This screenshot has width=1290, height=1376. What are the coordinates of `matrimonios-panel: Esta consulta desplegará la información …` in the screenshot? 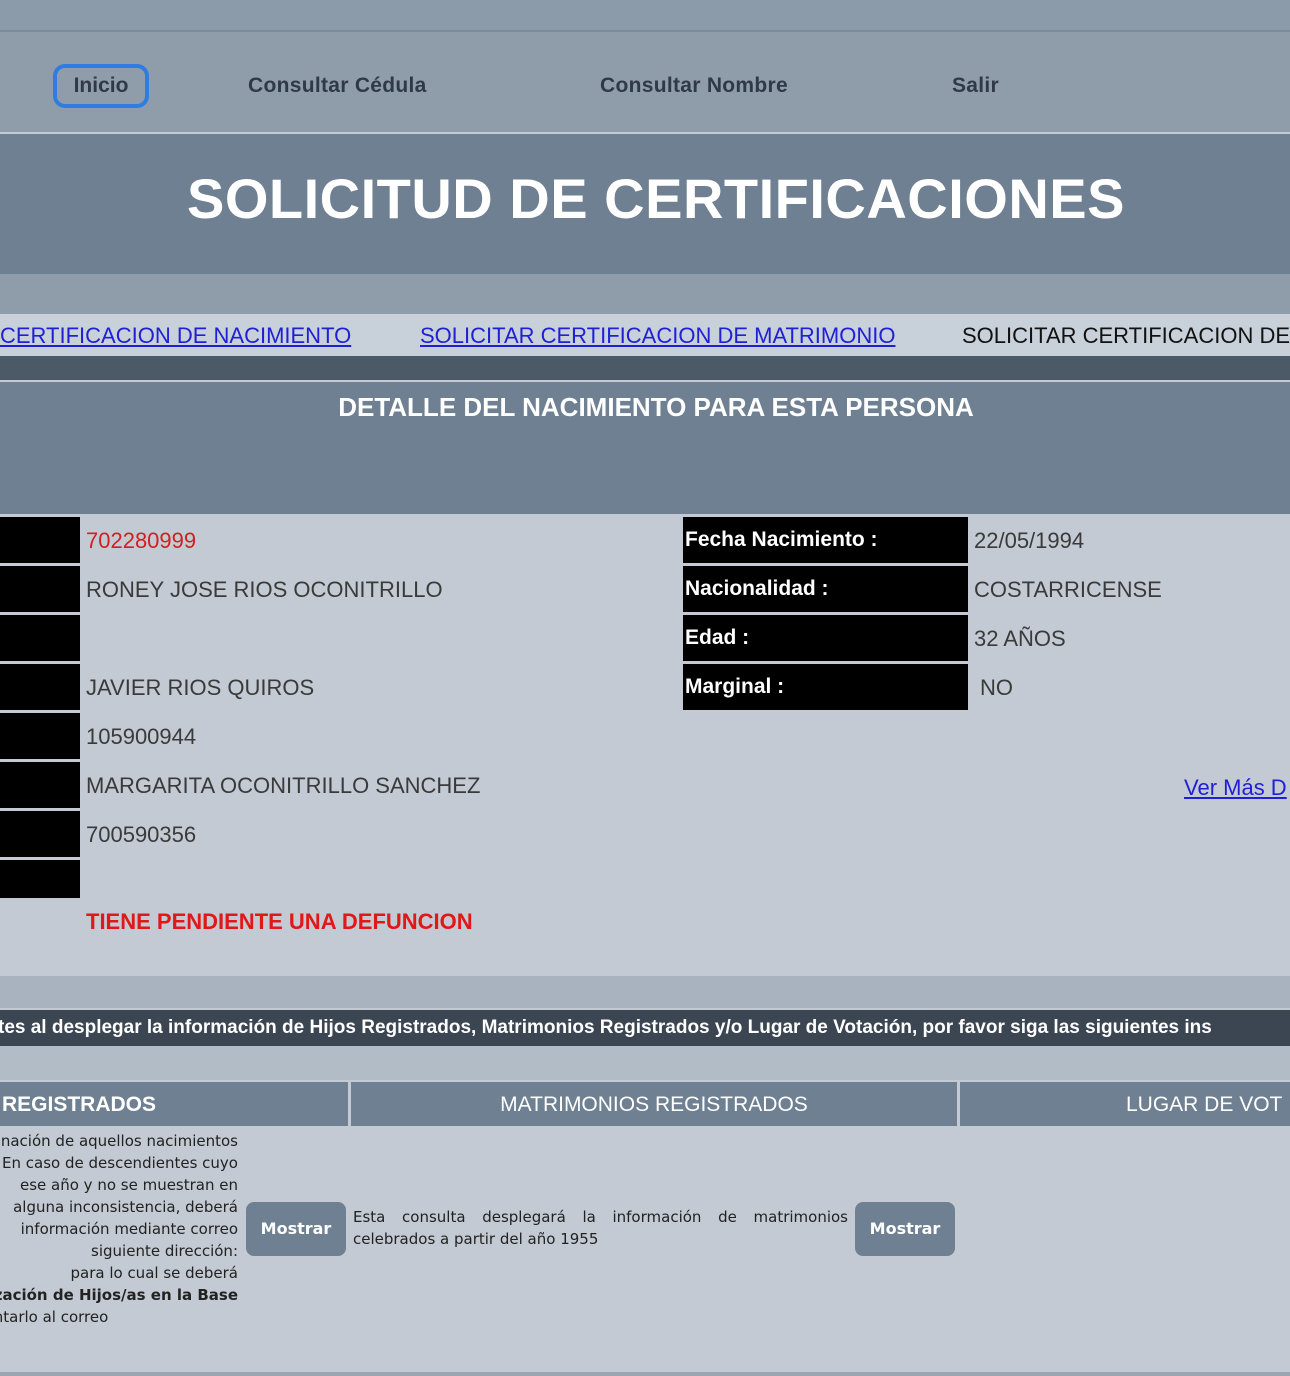 It's located at (654, 1251).